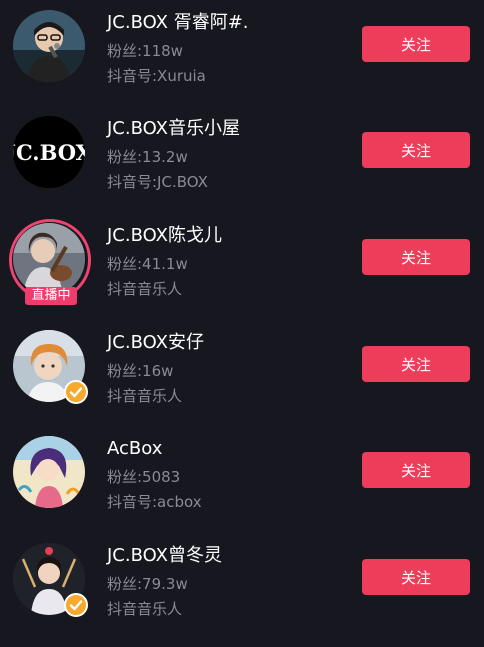  What do you see at coordinates (140, 371) in the screenshot?
I see `fans-count: 粉丝:16w` at bounding box center [140, 371].